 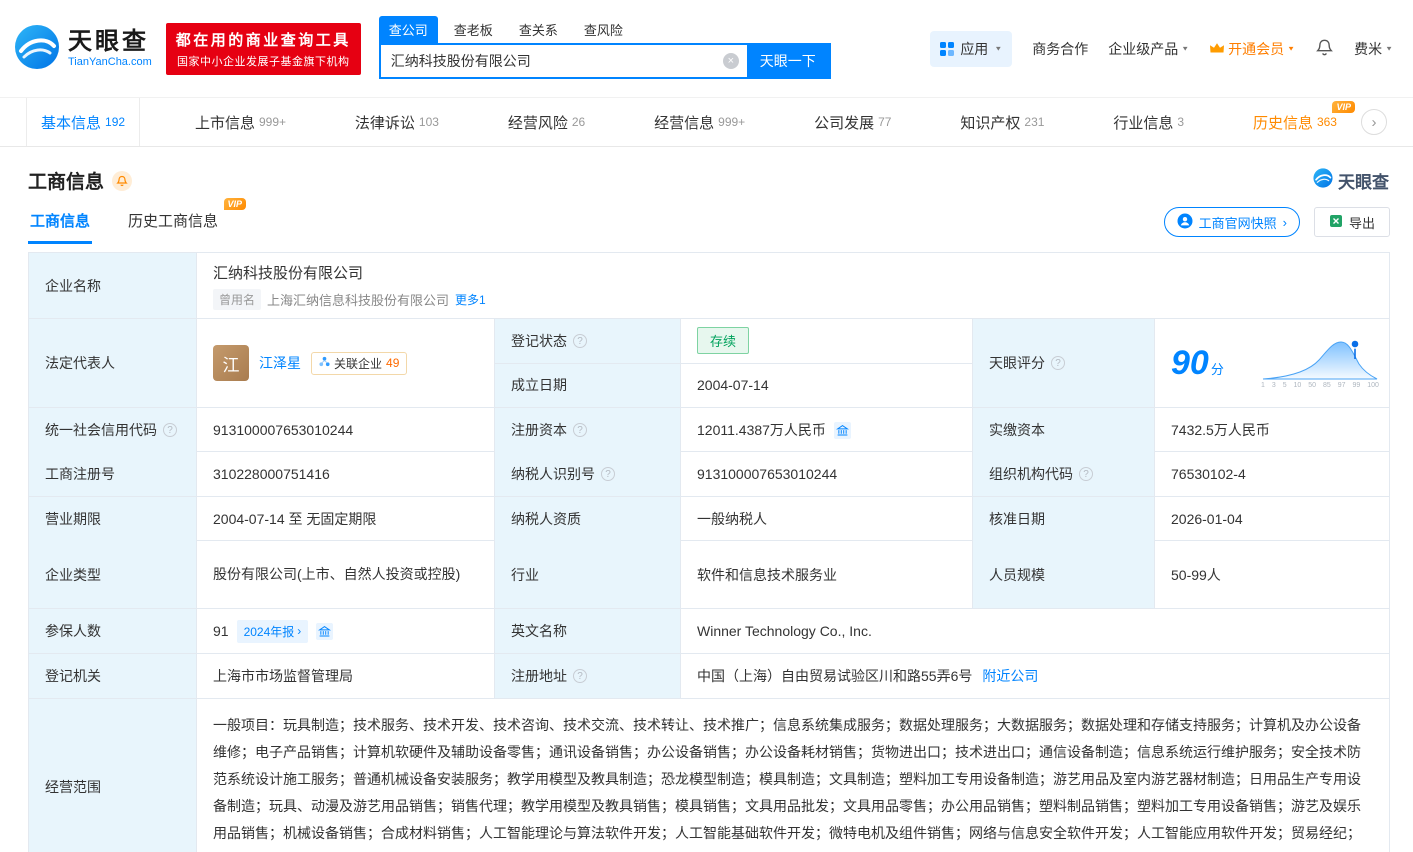 What do you see at coordinates (359, 363) in the screenshot?
I see `related-companies-badge: 关联企业 49` at bounding box center [359, 363].